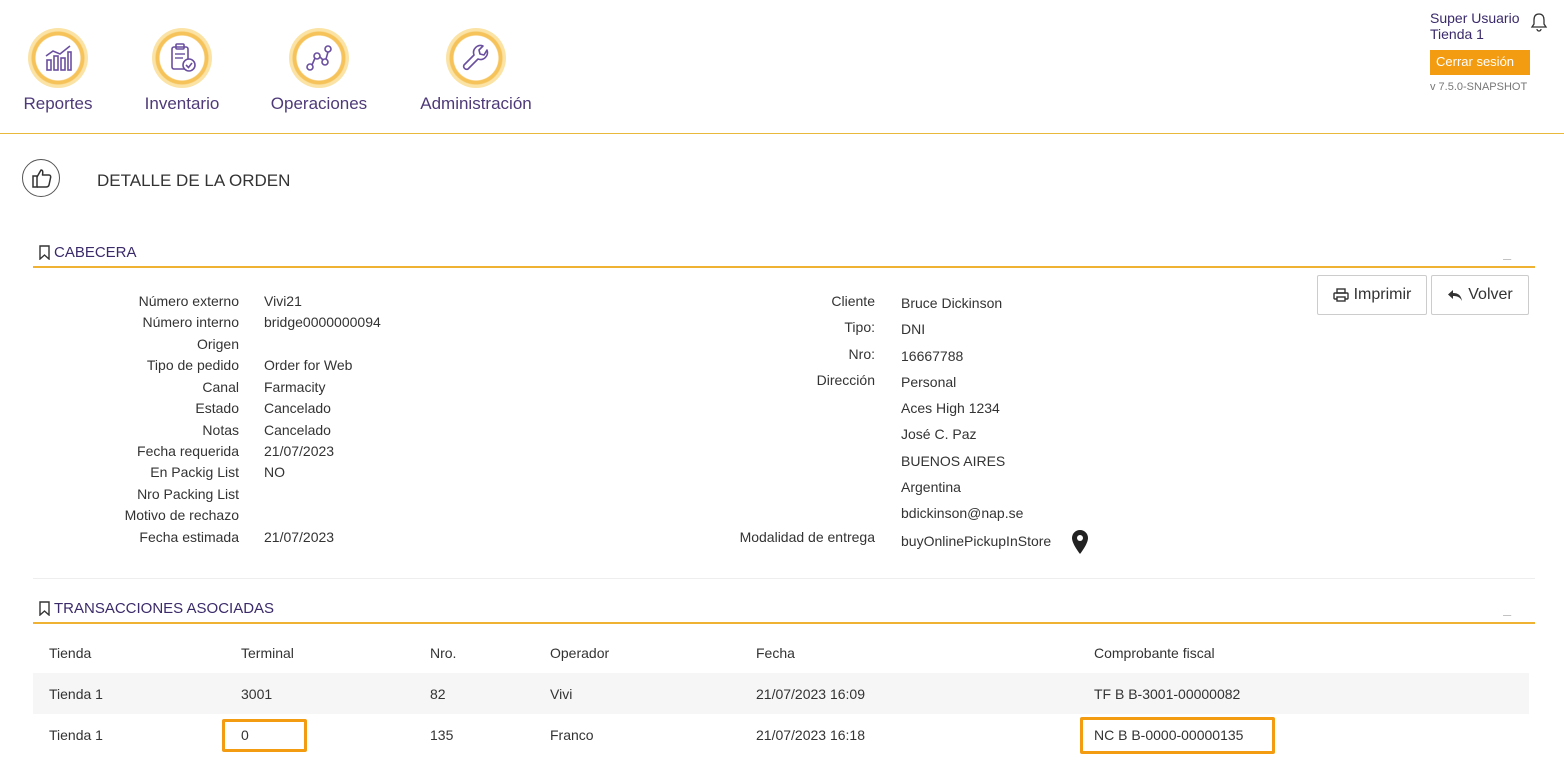 The height and width of the screenshot is (776, 1564). Describe the element at coordinates (188, 451) in the screenshot. I see `field-label: Fecha requerida` at that location.